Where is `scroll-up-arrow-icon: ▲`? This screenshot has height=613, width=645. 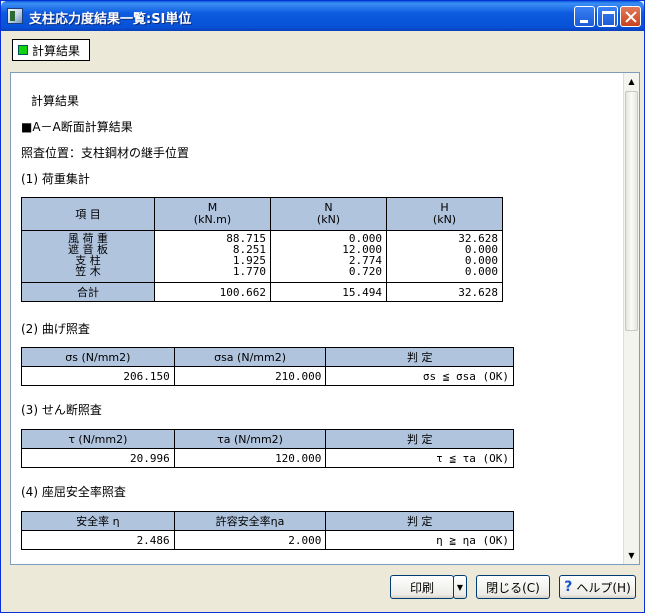
scroll-up-arrow-icon: ▲ is located at coordinates (631, 81).